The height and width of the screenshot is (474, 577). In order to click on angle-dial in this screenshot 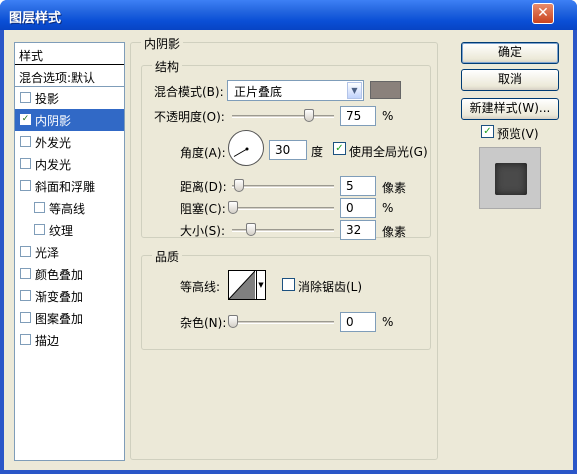, I will do `click(246, 148)`.